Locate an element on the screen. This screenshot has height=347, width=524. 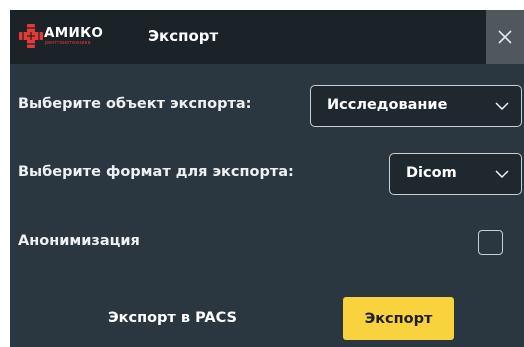
logo-subtitle: рентгенотехника is located at coordinates (68, 43).